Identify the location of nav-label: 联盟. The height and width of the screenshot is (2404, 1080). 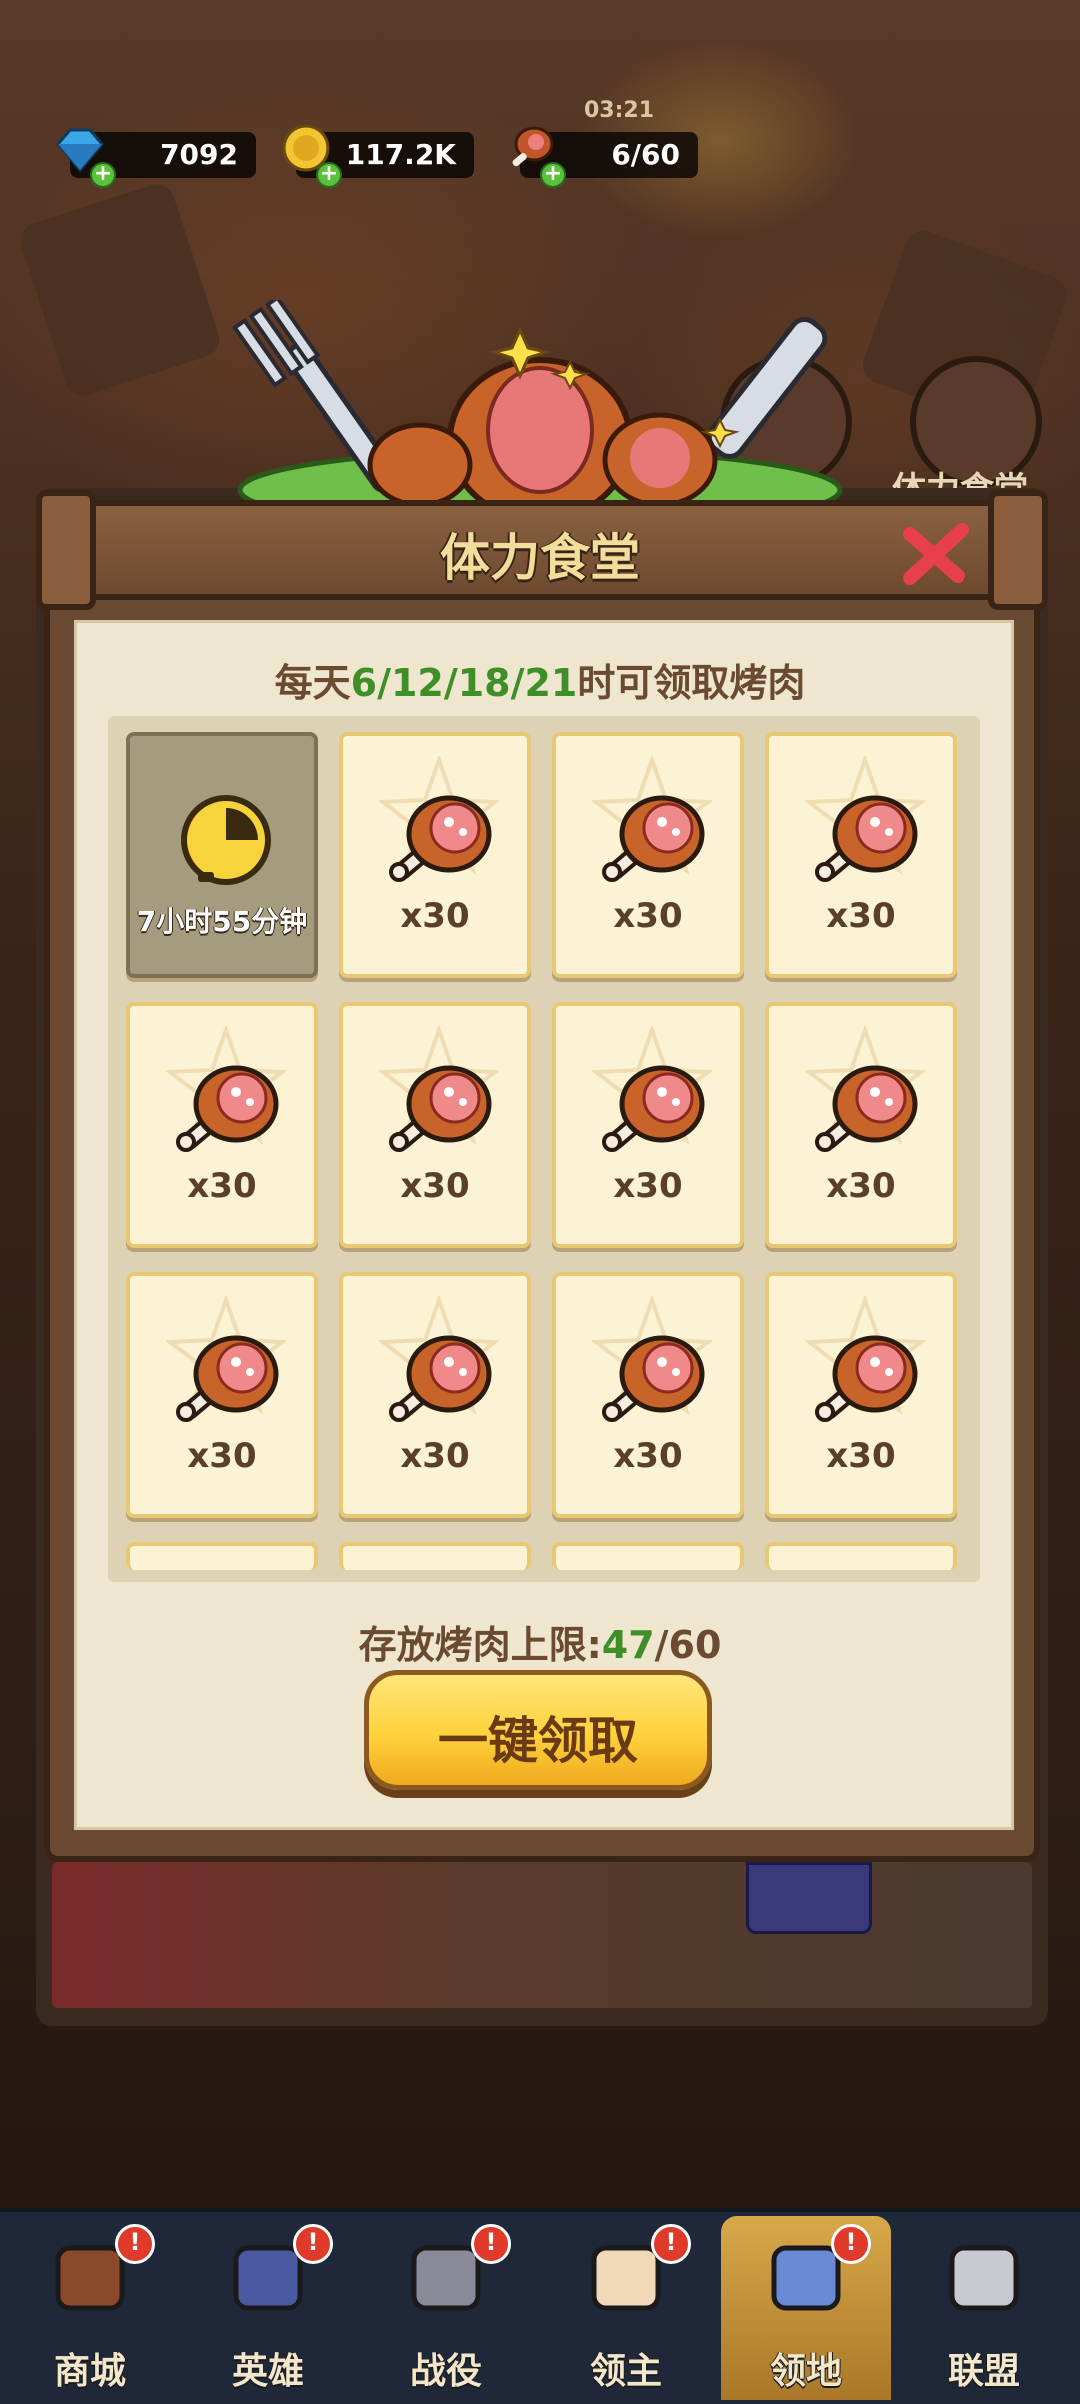
(983, 2371).